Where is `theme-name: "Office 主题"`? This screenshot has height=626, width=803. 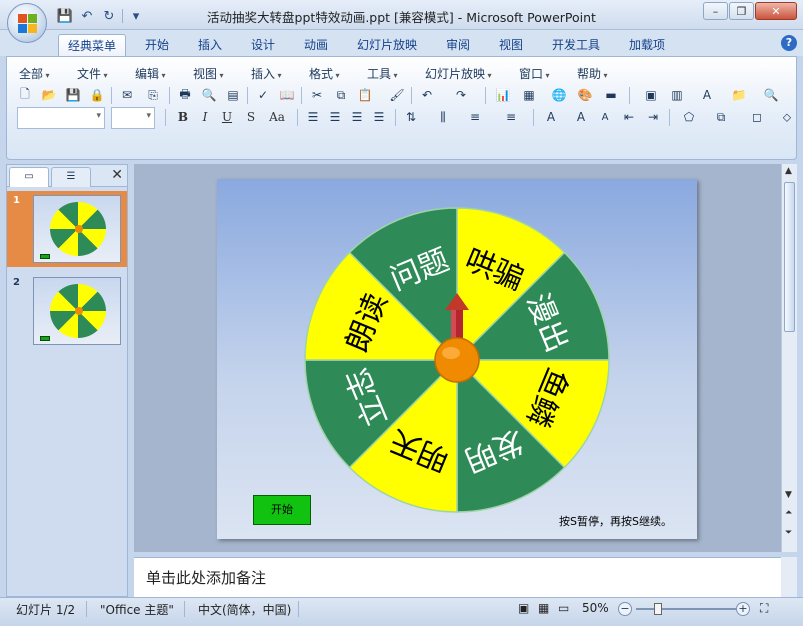 theme-name: "Office 主题" is located at coordinates (137, 609).